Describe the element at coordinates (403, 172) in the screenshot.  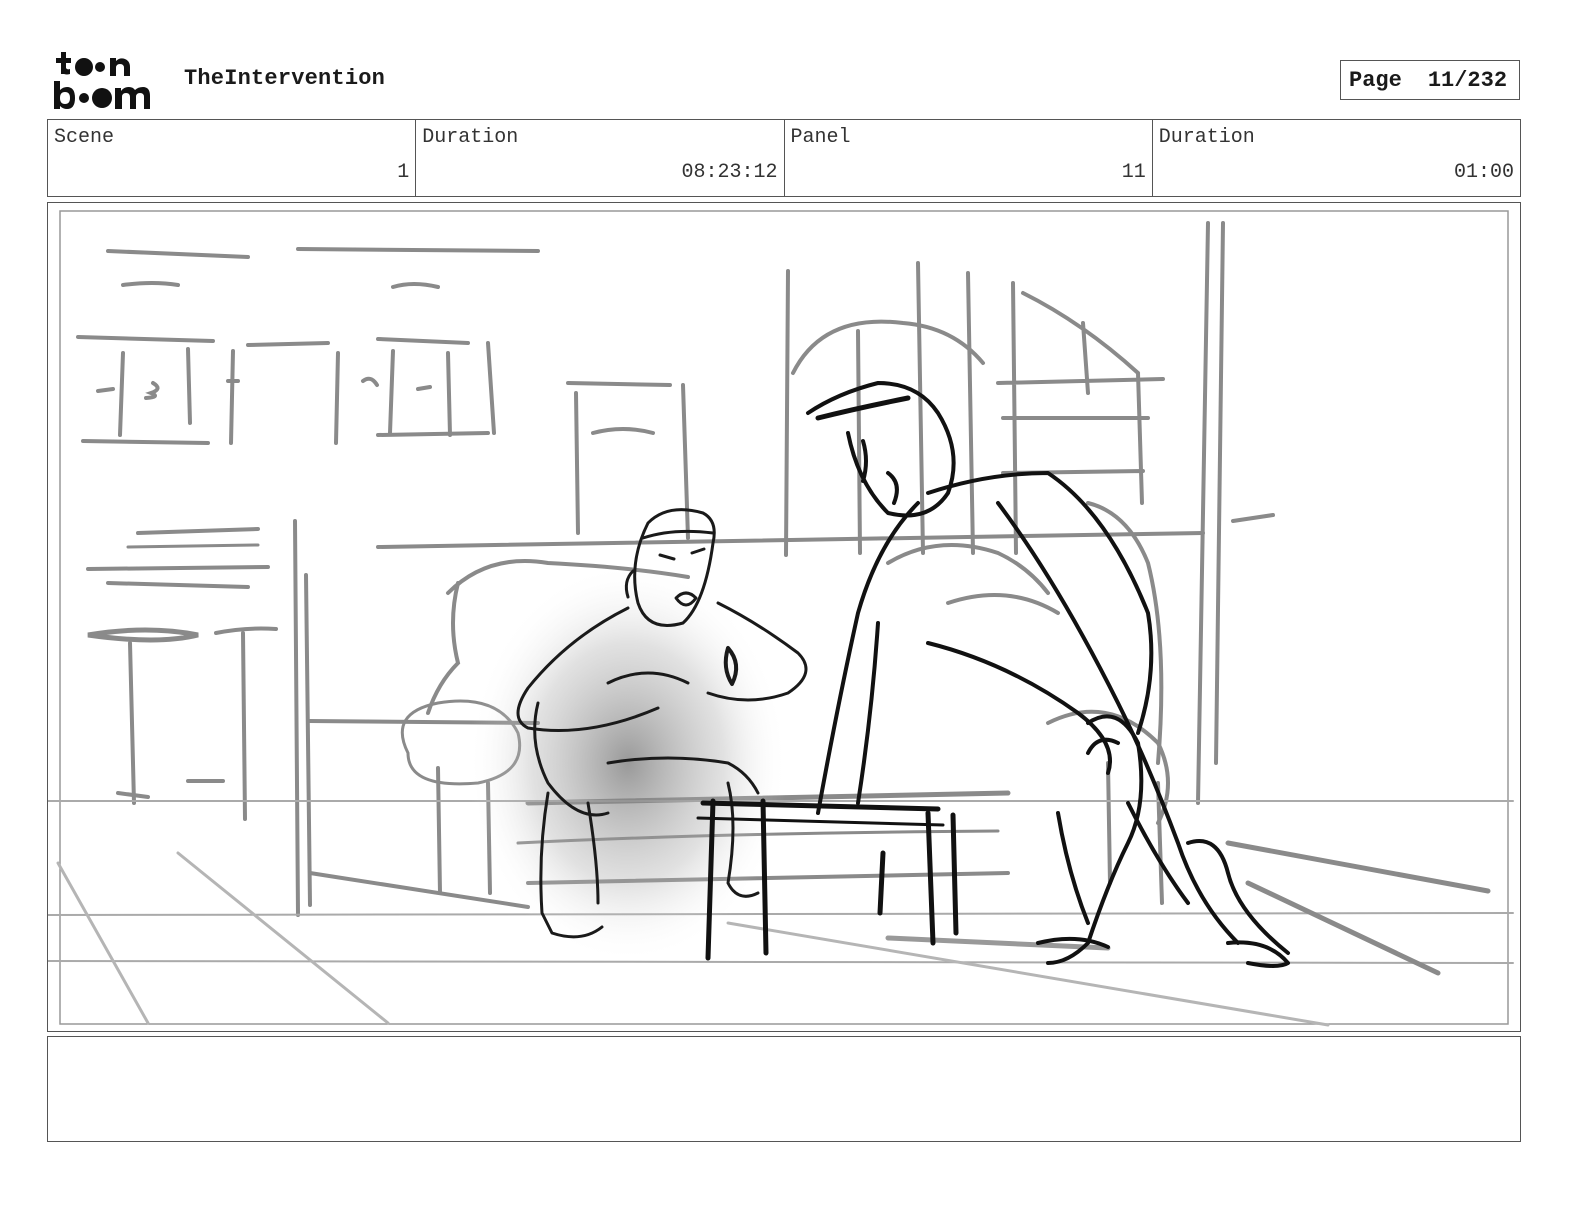
I see `scene-number: 1` at that location.